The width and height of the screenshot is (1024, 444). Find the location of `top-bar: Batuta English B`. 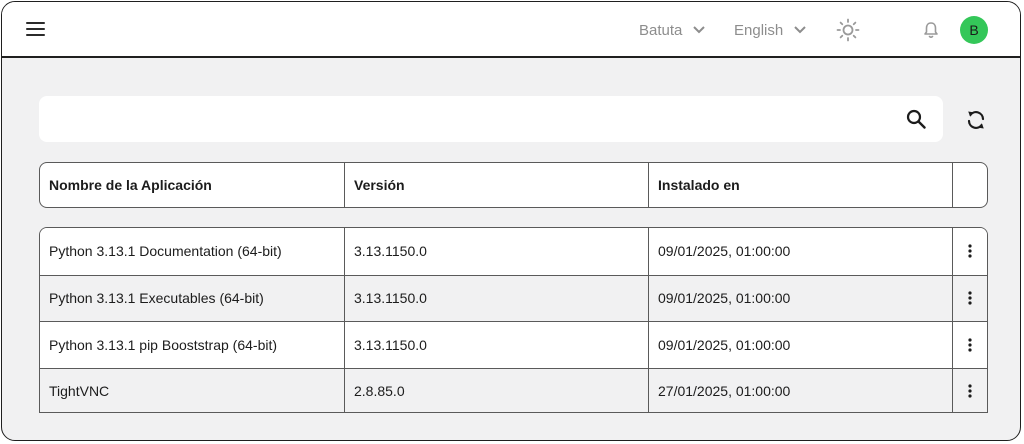

top-bar: Batuta English B is located at coordinates (511, 30).